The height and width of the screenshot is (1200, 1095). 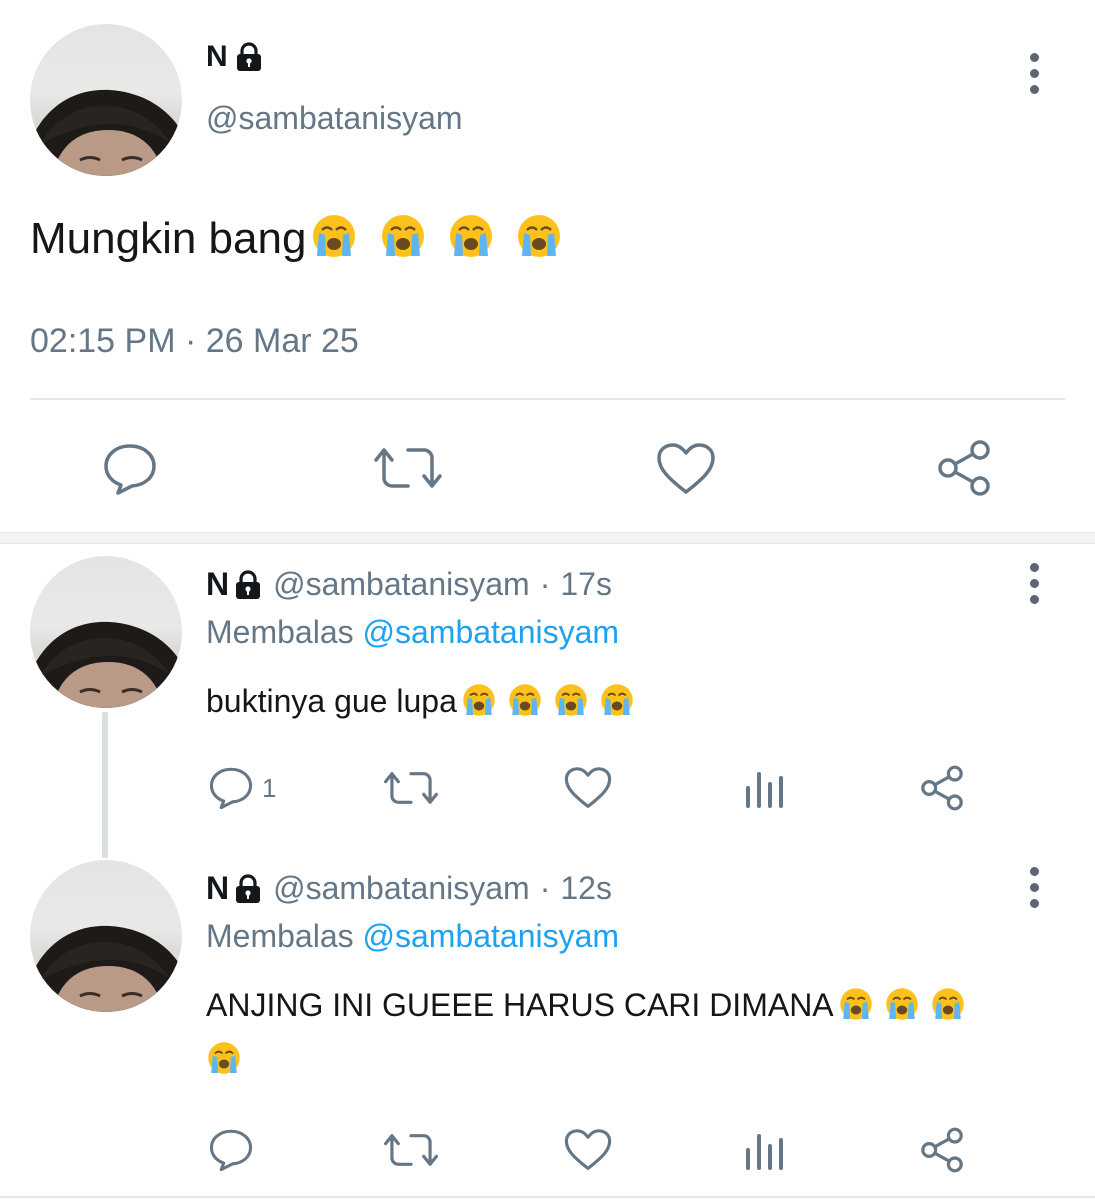 I want to click on crying-emoji-group, so click(x=434, y=238).